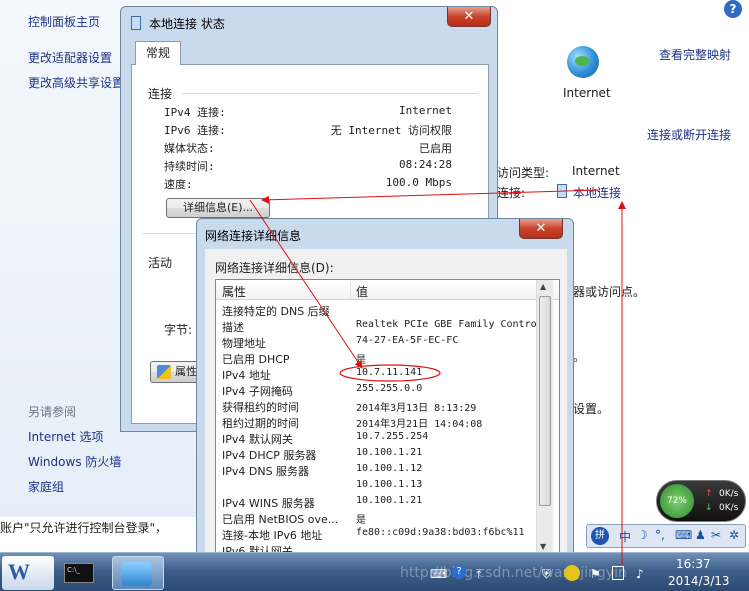  What do you see at coordinates (65, 436) in the screenshot?
I see `internet-options-link: Internet 选项` at bounding box center [65, 436].